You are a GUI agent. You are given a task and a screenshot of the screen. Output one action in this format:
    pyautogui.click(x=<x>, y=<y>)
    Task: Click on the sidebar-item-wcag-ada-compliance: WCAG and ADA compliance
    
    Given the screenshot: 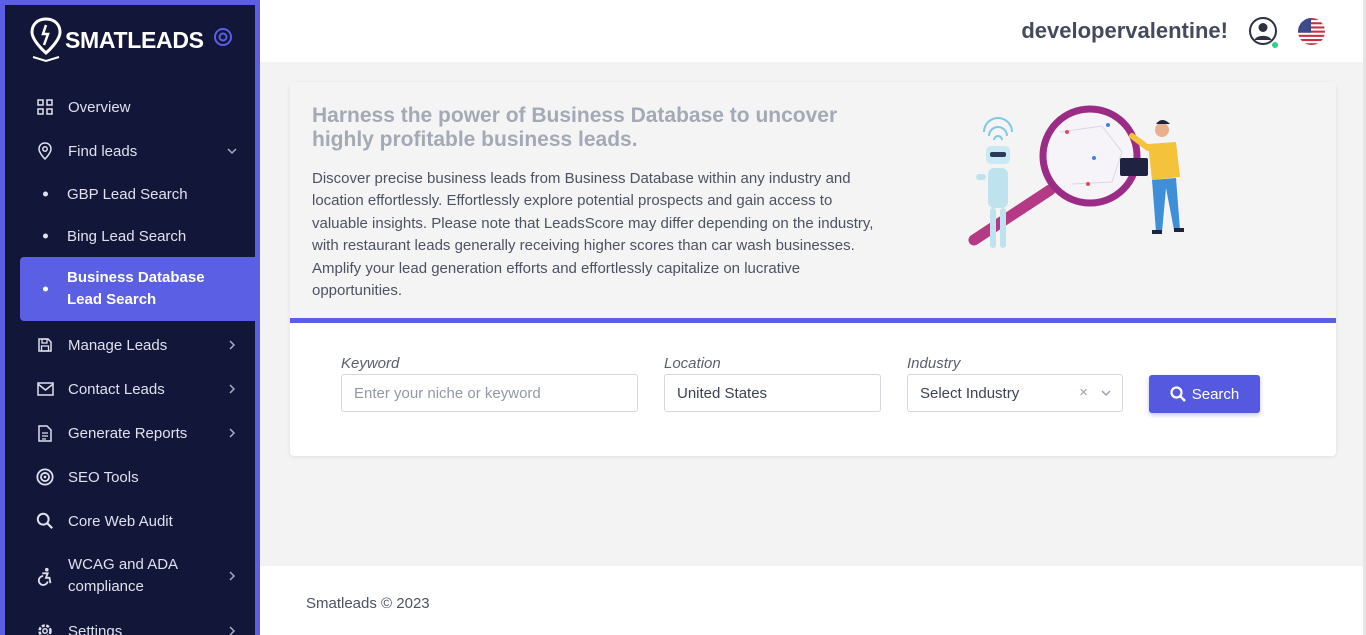 What is the action you would take?
    pyautogui.click(x=135, y=576)
    